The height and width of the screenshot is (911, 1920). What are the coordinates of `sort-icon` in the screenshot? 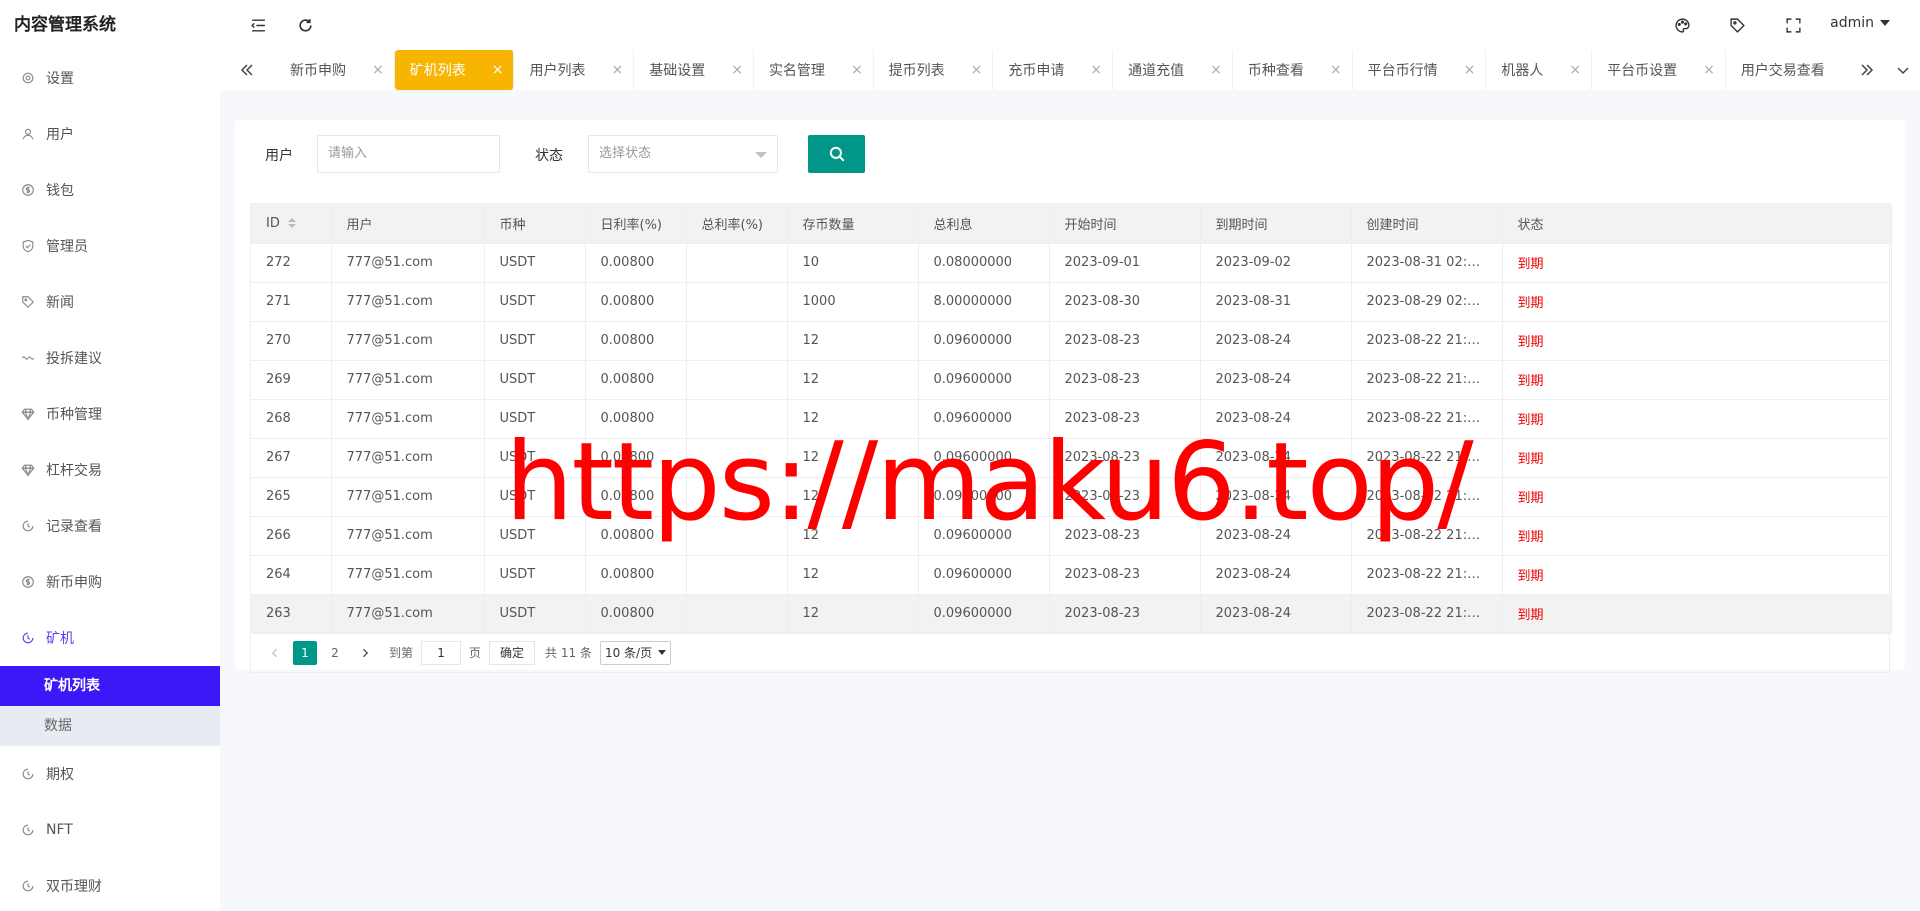 It's located at (291, 223).